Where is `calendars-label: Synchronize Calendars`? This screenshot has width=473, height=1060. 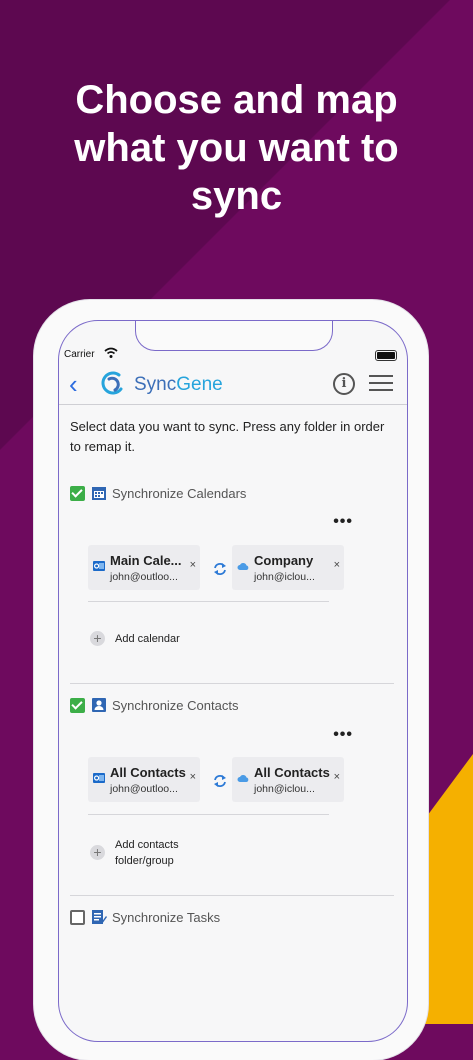
calendars-label: Synchronize Calendars is located at coordinates (179, 493).